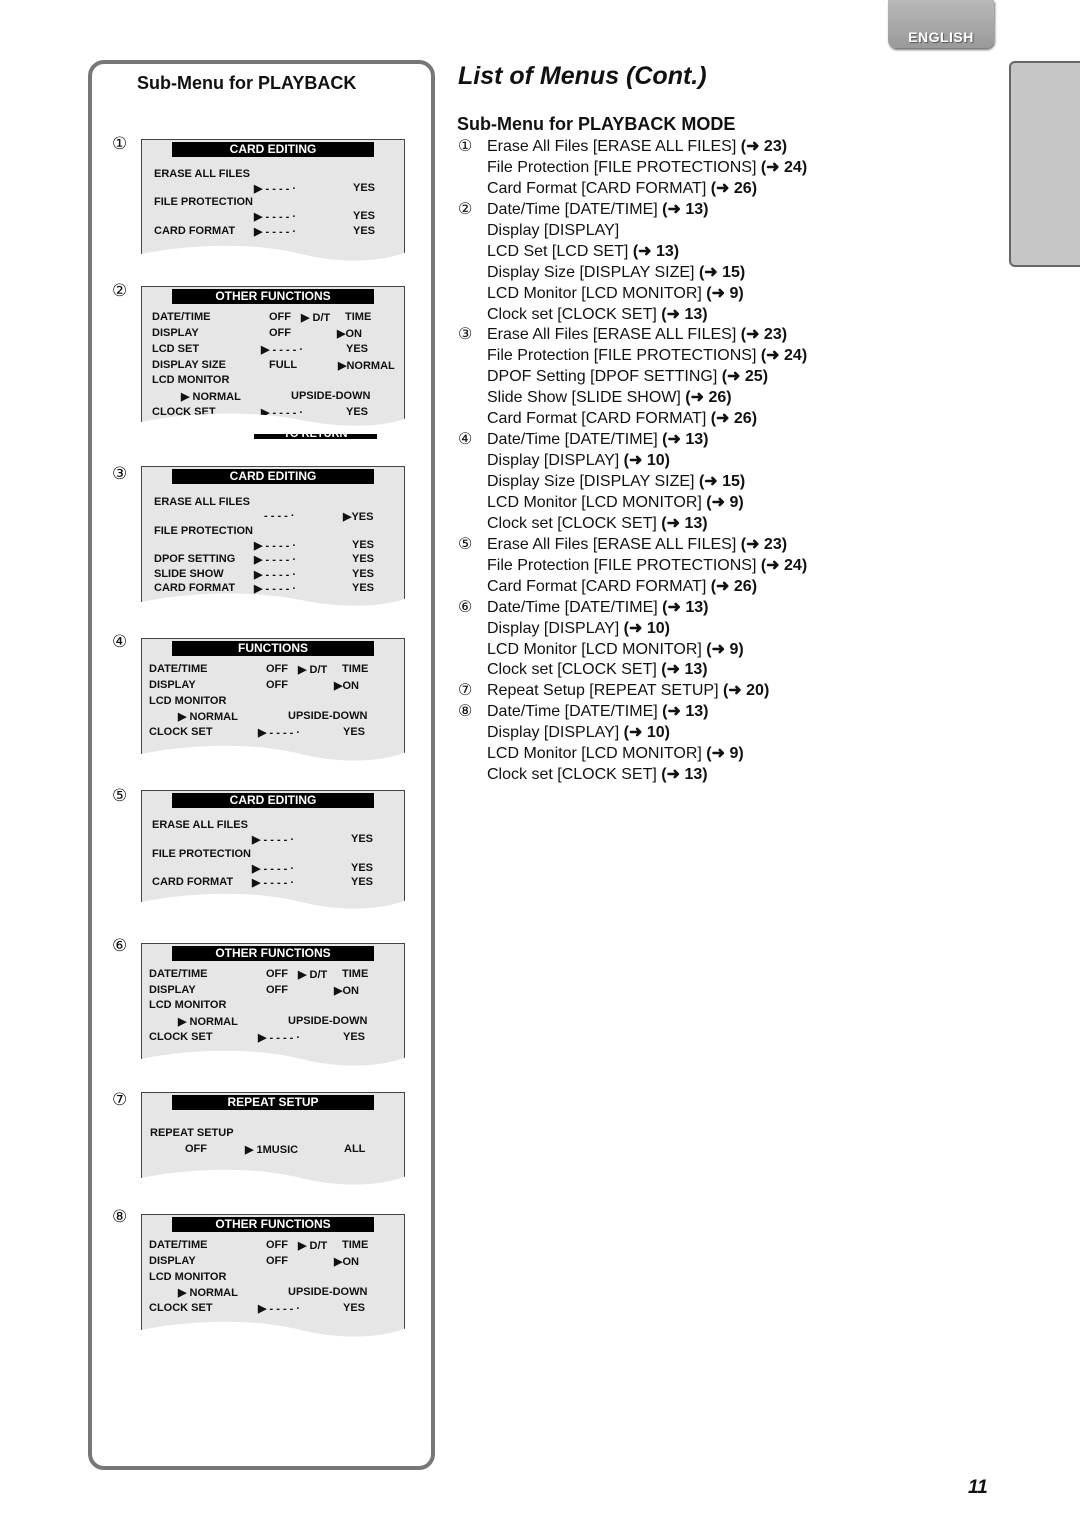  I want to click on page-reference: (➜ 15), so click(722, 481).